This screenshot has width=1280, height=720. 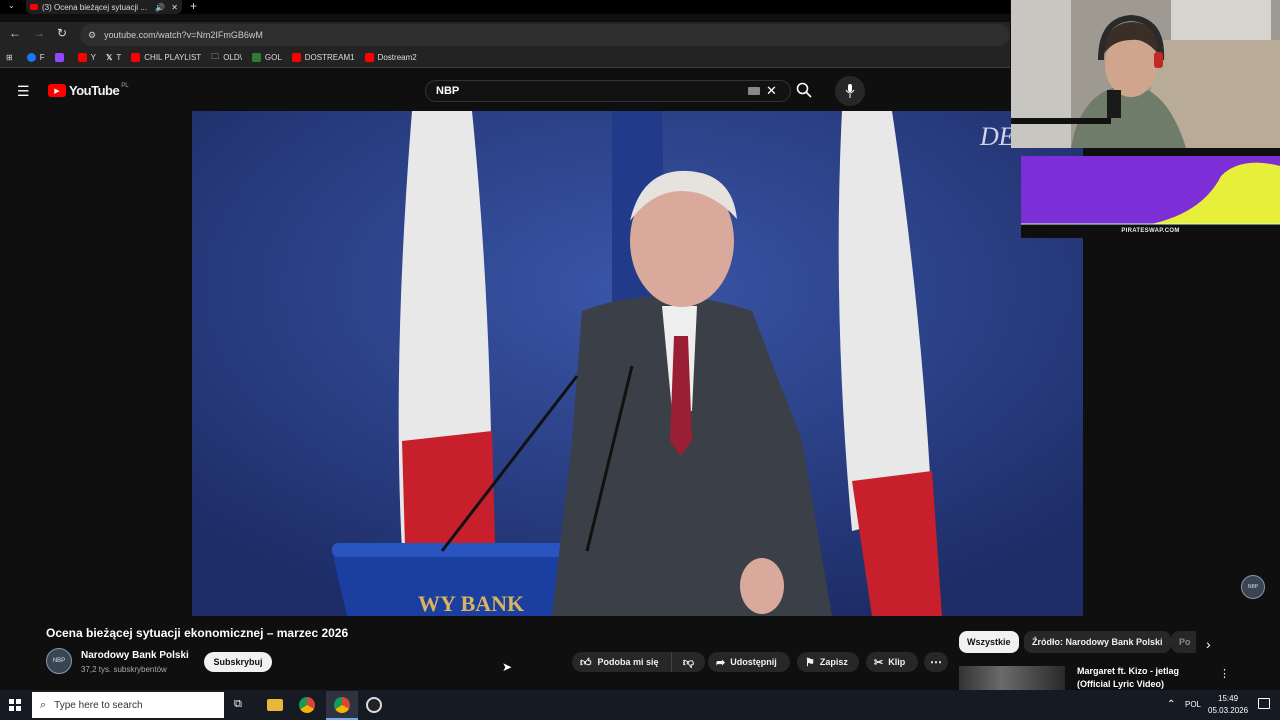 What do you see at coordinates (471, 603) in the screenshot?
I see `podium-text: WY BANK` at bounding box center [471, 603].